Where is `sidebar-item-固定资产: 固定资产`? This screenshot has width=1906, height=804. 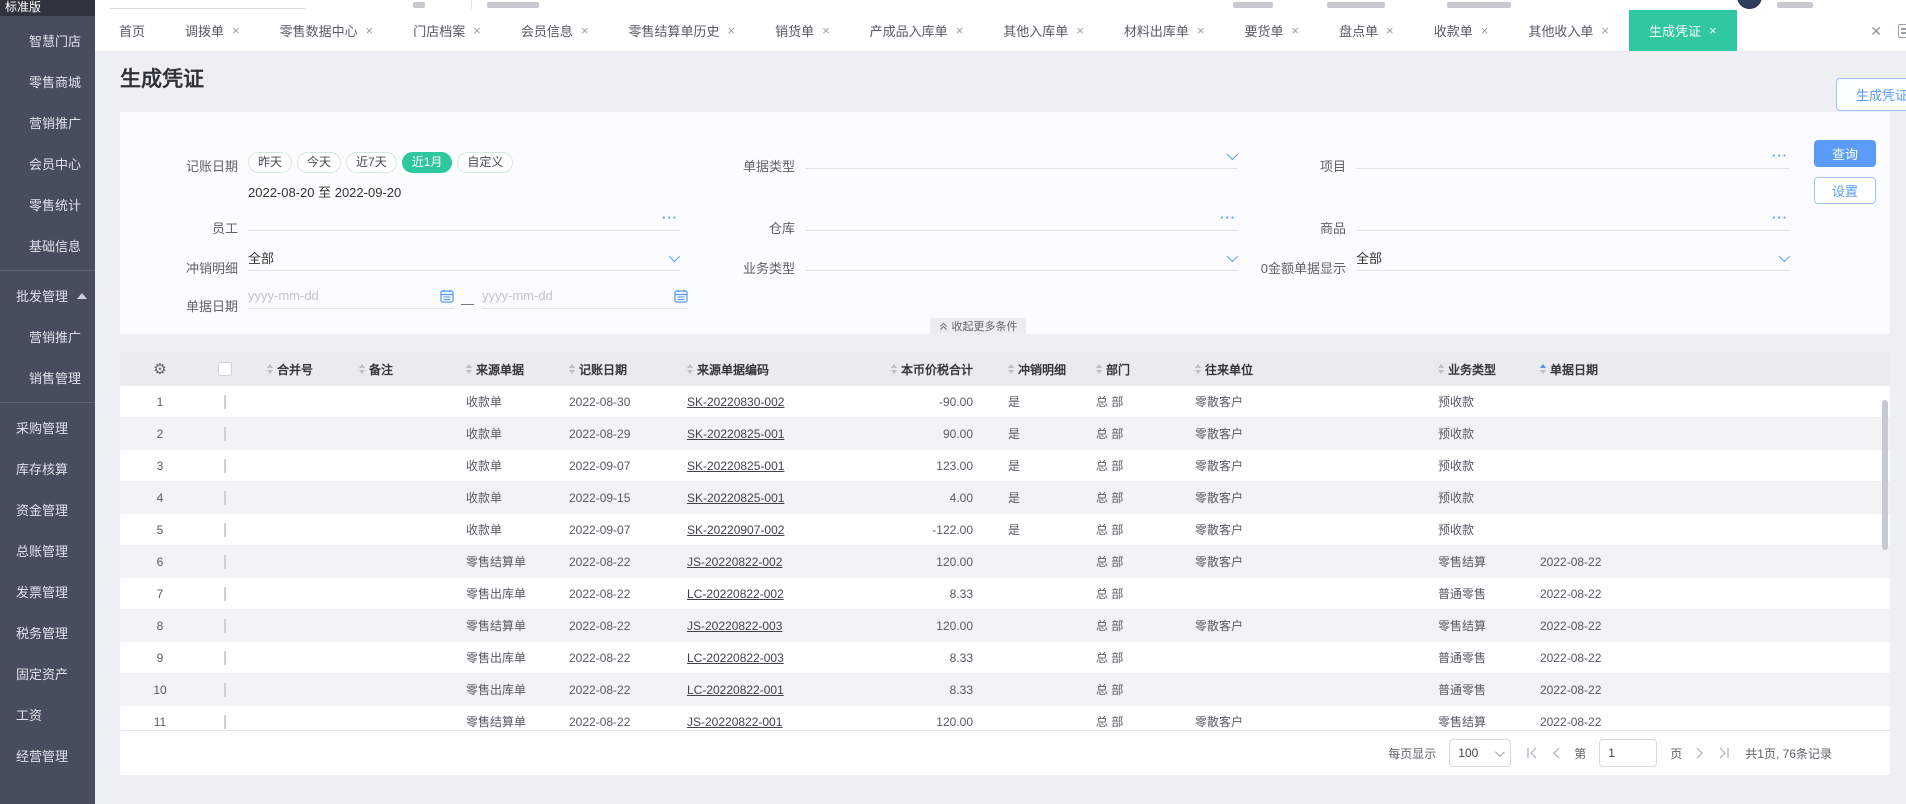 sidebar-item-固定资产: 固定资产 is located at coordinates (47, 673).